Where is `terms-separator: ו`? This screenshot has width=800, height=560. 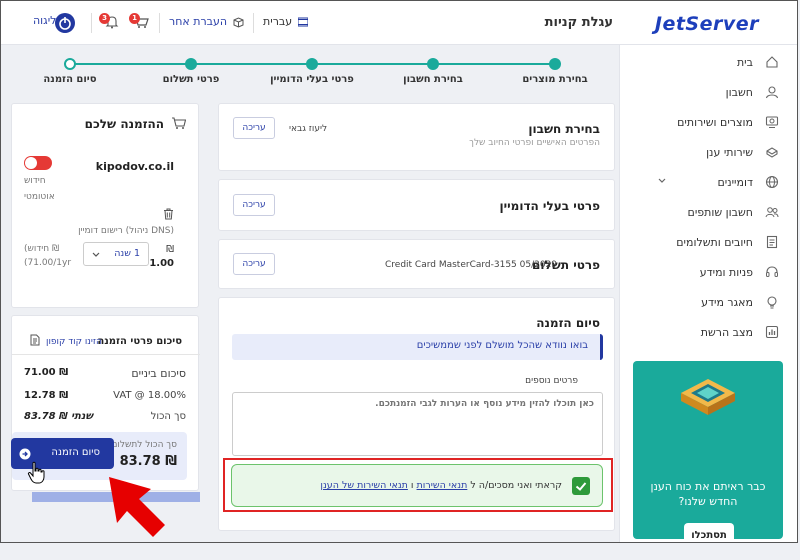
terms-separator: ו is located at coordinates (412, 485).